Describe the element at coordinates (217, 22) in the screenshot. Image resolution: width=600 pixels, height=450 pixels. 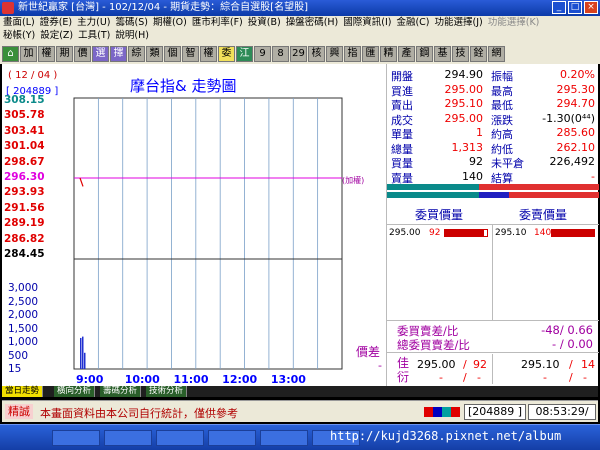
I see `menu-item: 匯市利率(F)` at that location.